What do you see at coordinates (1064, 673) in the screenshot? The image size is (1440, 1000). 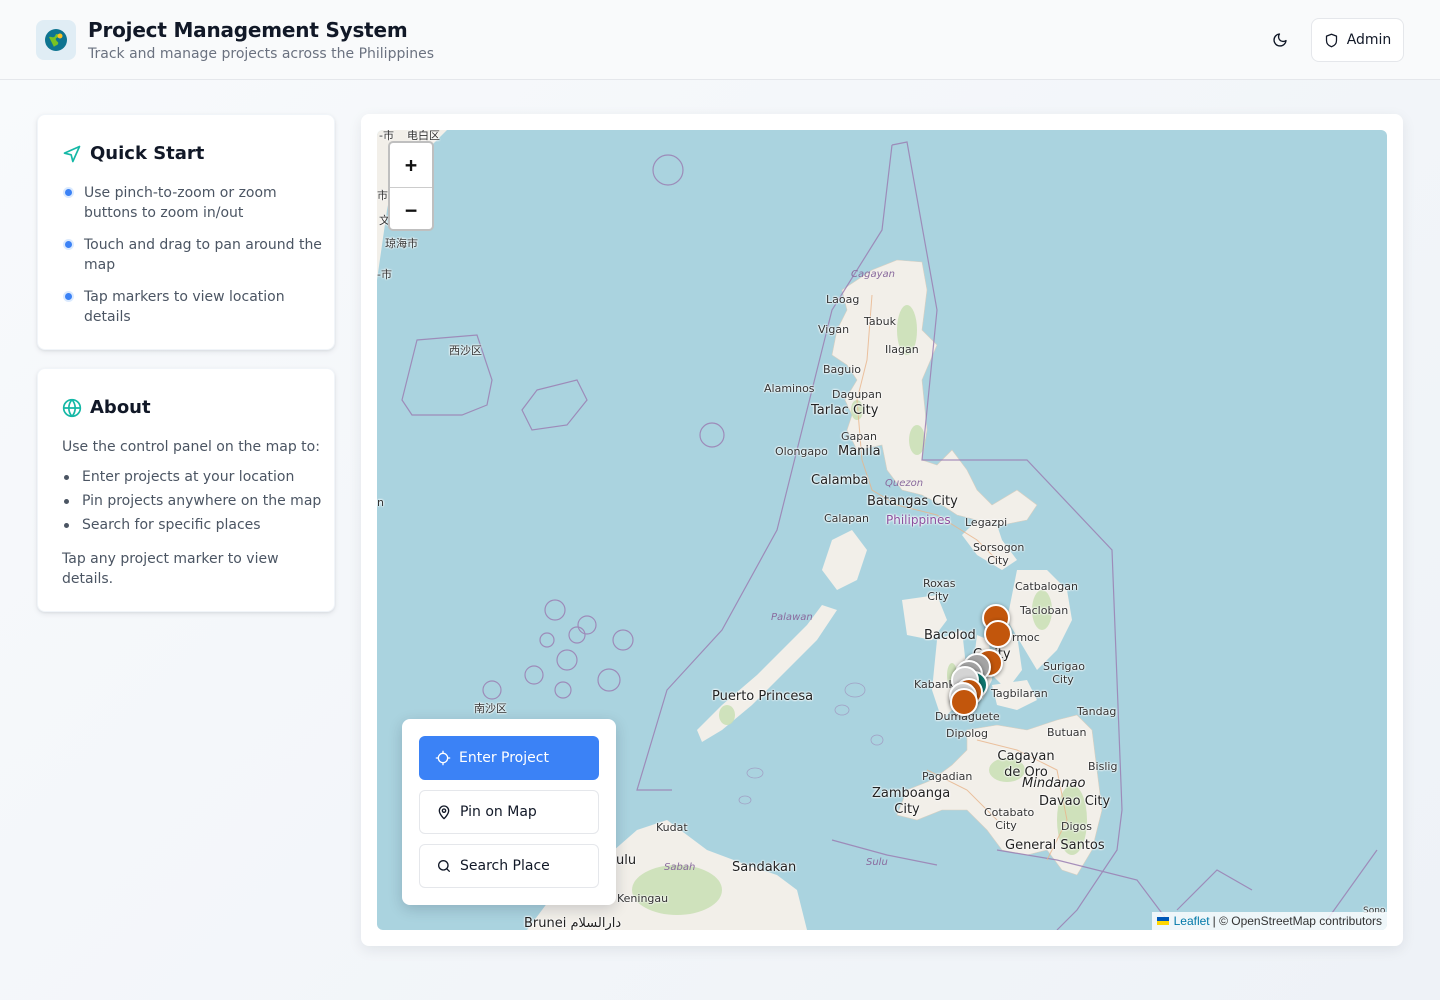 I see `map-label: Surigao City` at bounding box center [1064, 673].